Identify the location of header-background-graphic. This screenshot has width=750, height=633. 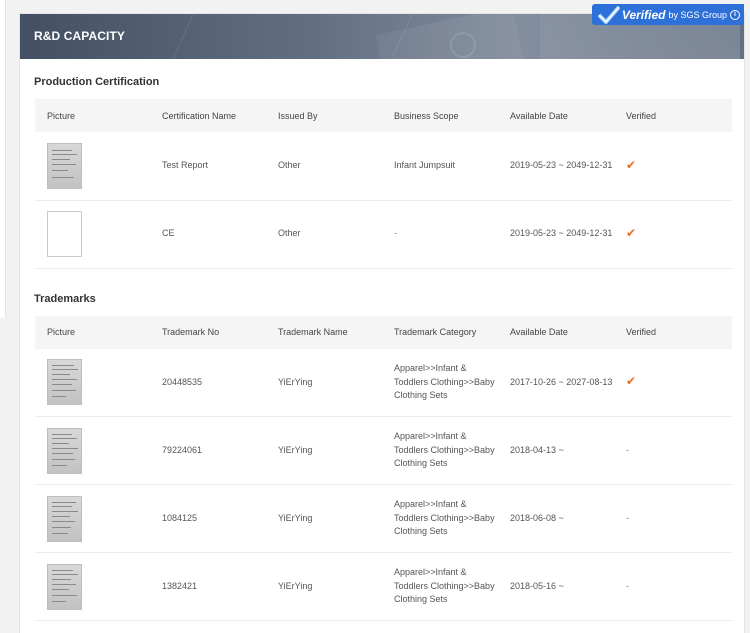
(463, 45).